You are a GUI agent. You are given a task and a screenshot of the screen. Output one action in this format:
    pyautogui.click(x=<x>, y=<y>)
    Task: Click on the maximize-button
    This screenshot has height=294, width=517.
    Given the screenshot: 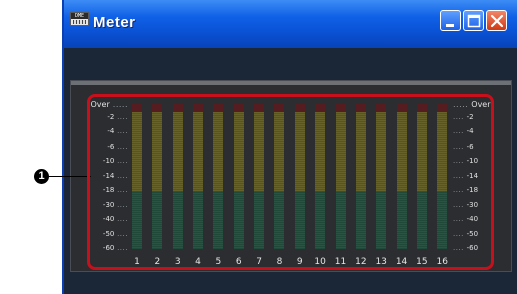 What is the action you would take?
    pyautogui.click(x=473, y=20)
    